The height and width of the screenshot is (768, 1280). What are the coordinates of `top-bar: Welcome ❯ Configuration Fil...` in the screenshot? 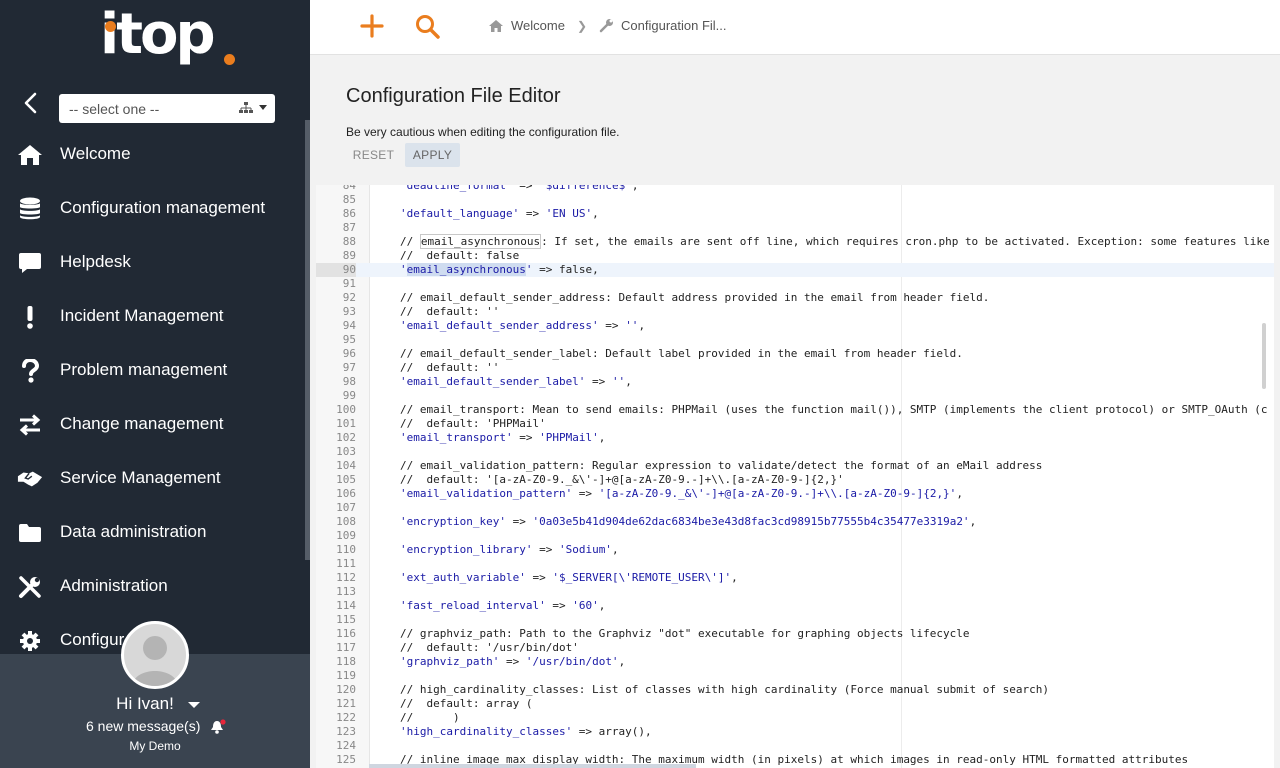 It's located at (795, 27).